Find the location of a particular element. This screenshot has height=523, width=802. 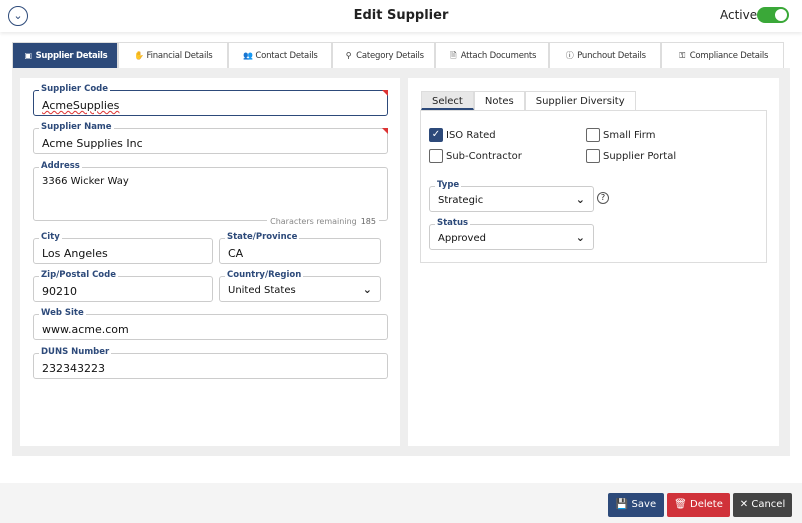

active-toggle is located at coordinates (773, 15).